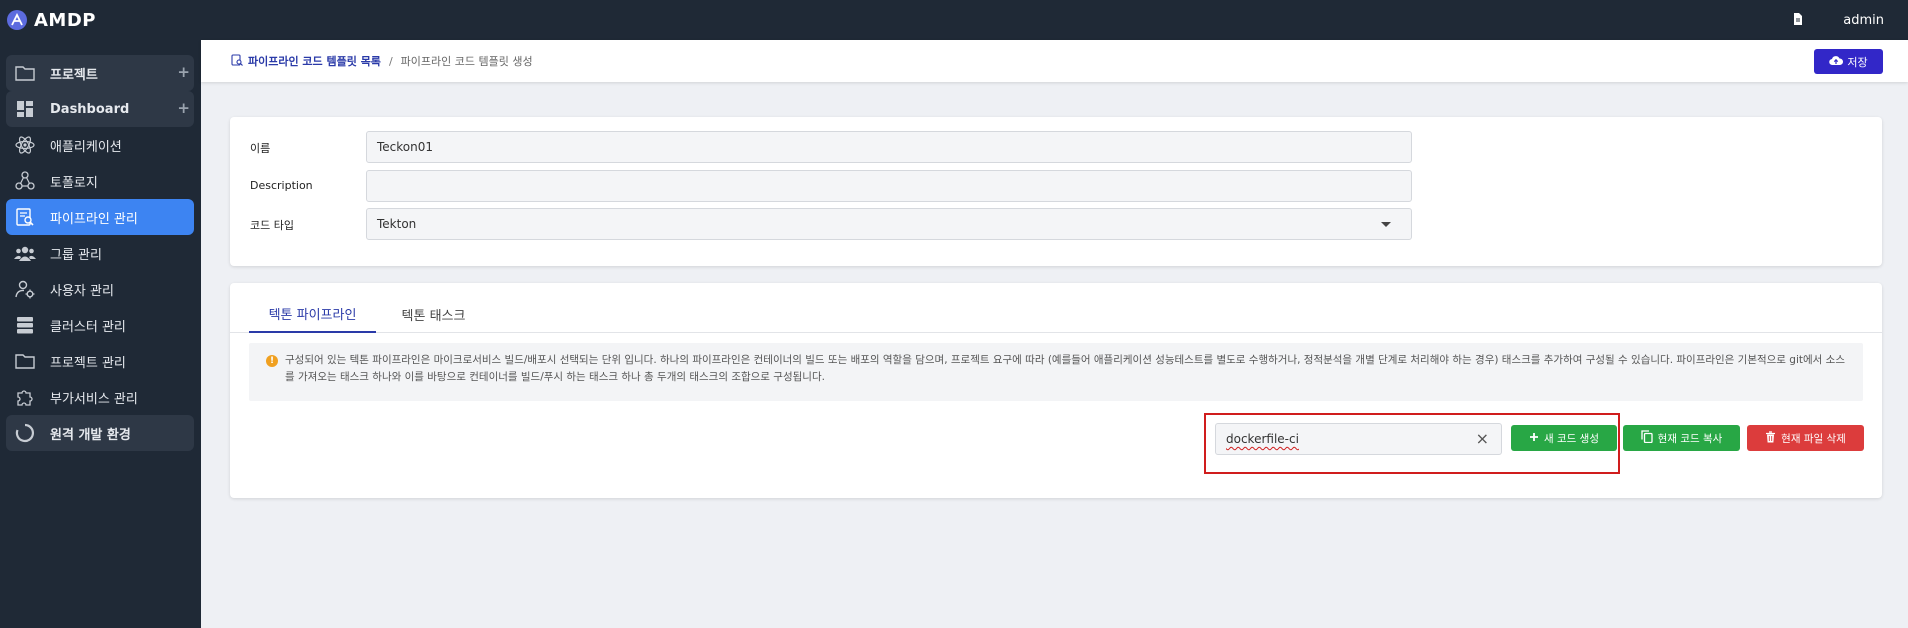  I want to click on copy-code-button: 현재 코드 복사, so click(1681, 438).